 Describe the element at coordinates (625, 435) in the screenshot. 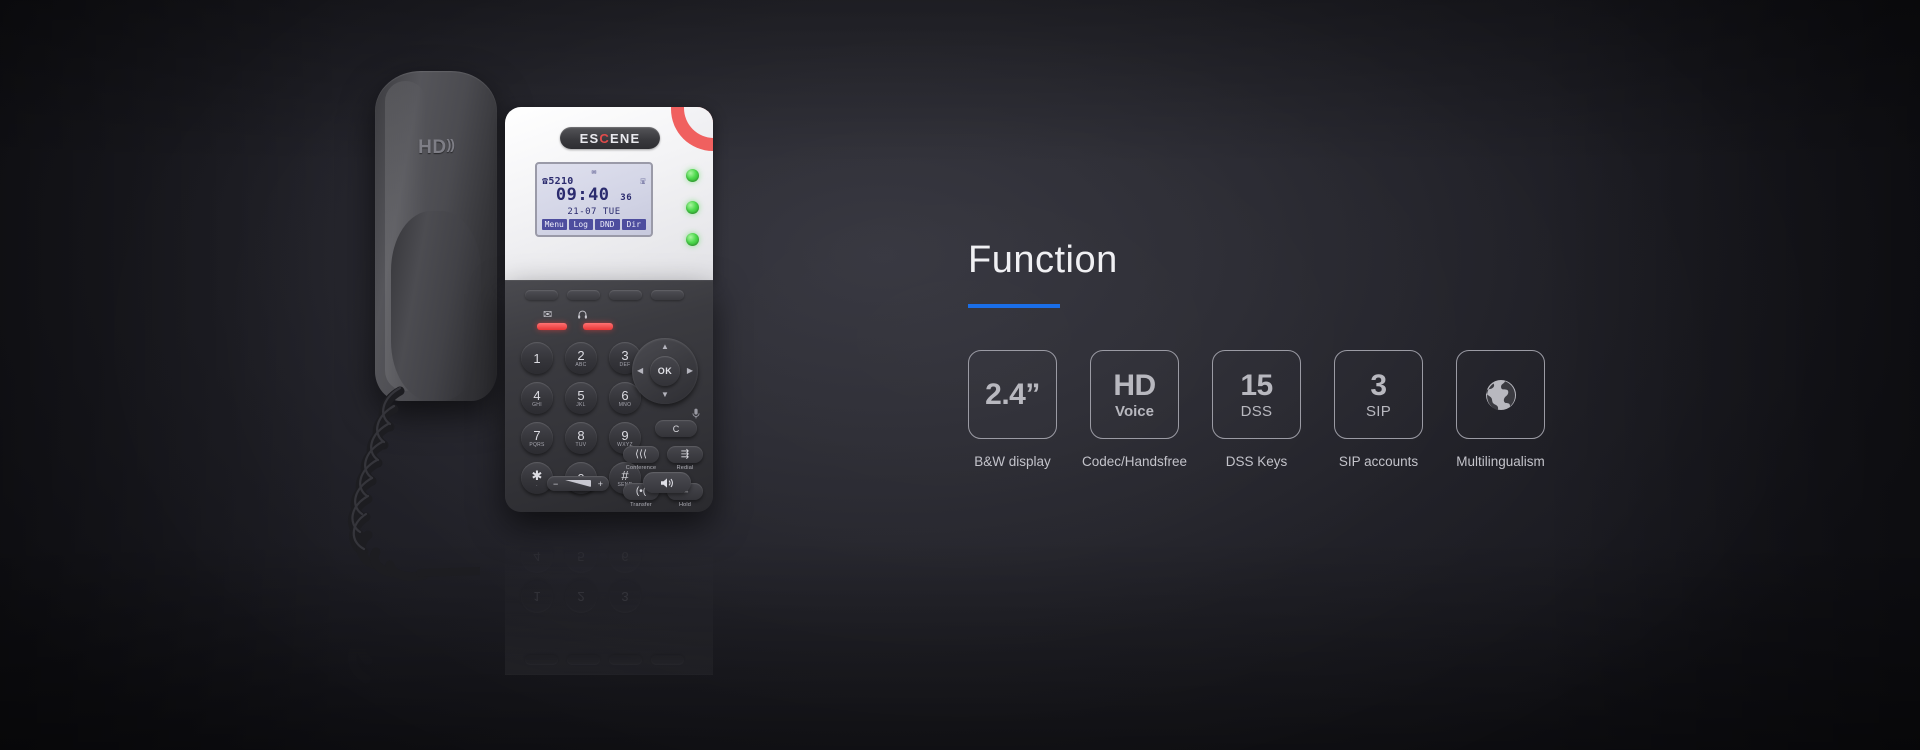

I see `key-9-number: 9` at that location.